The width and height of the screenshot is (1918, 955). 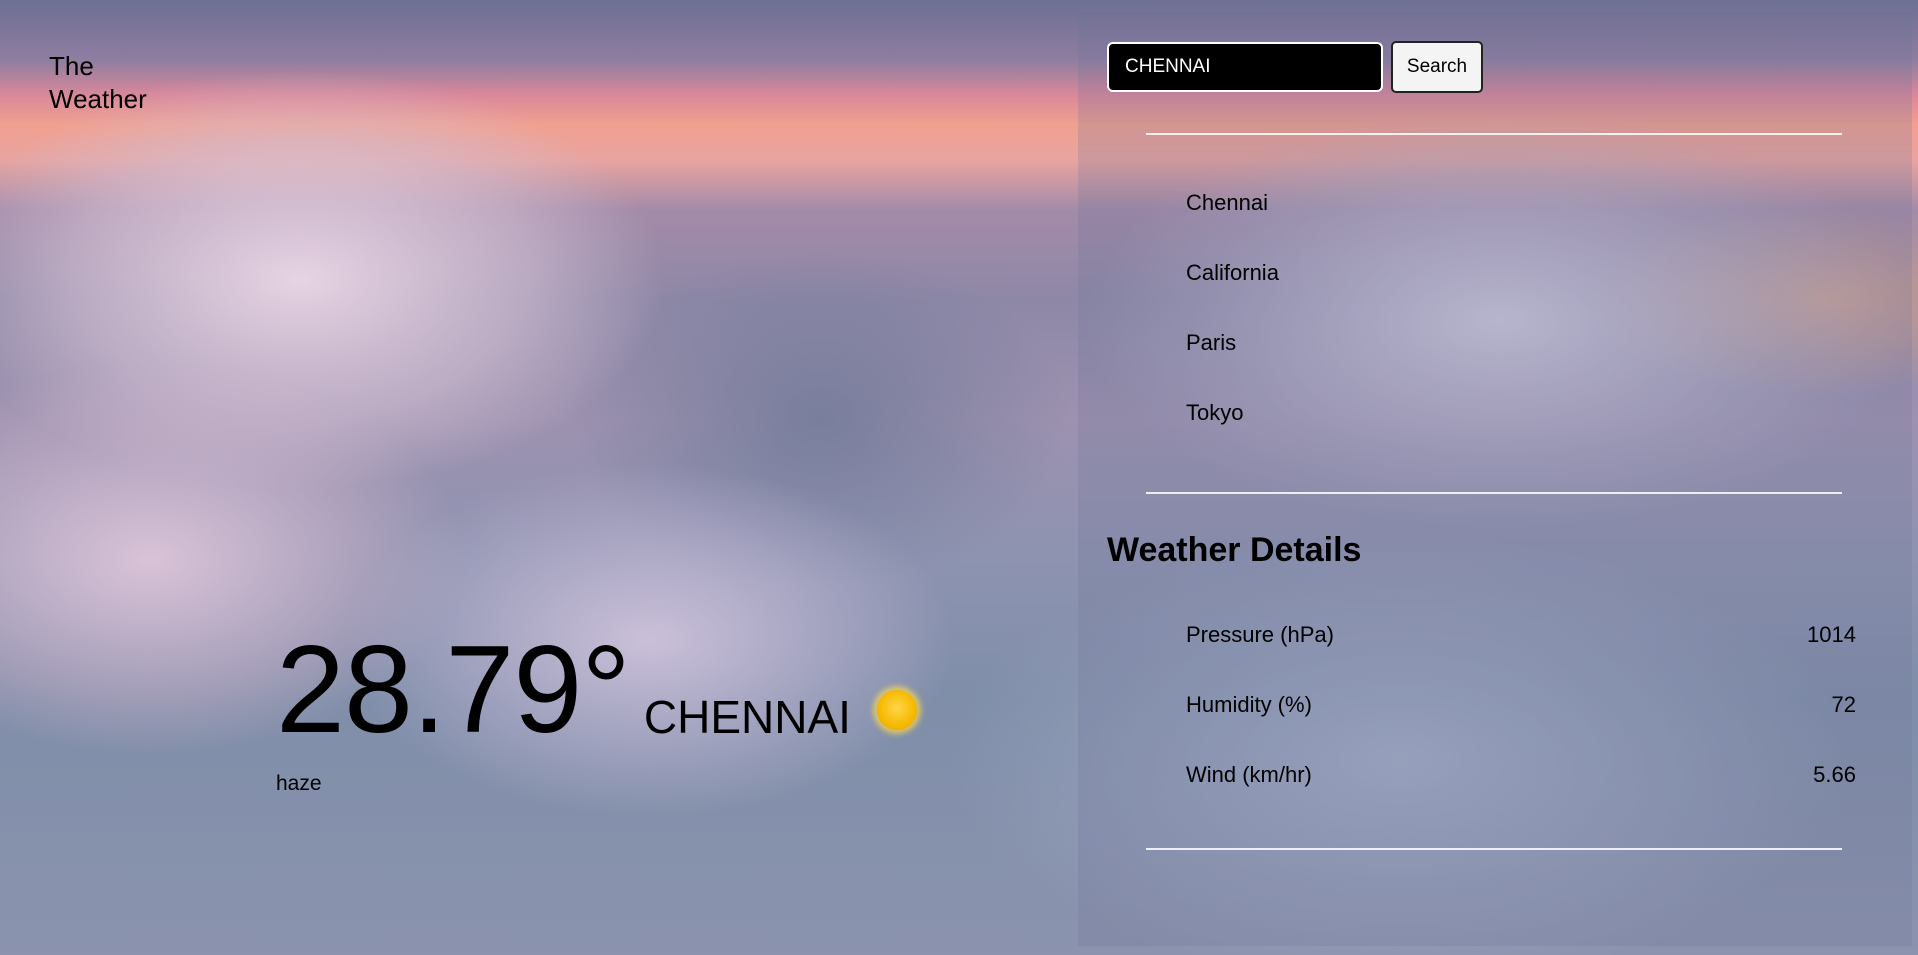 I want to click on search-button: Search, so click(x=1437, y=67).